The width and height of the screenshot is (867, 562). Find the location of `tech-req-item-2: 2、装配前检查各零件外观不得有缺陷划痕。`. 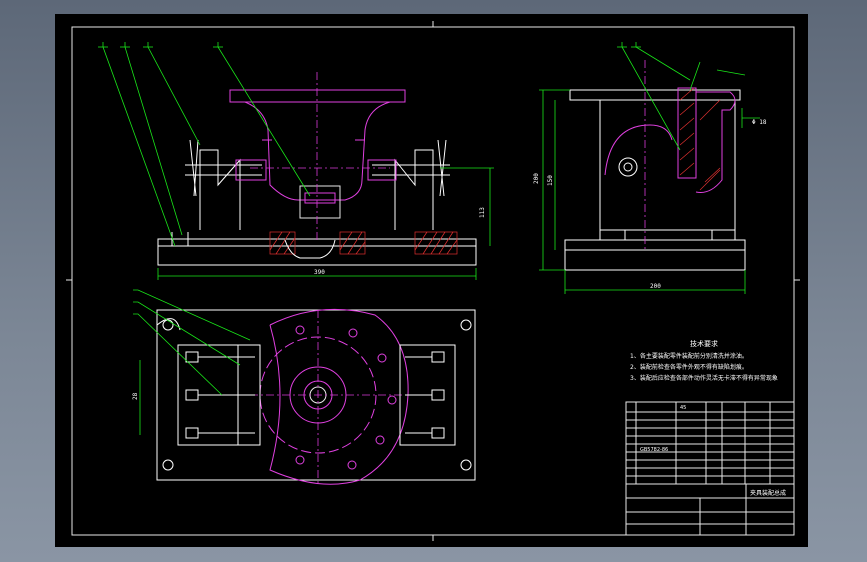

tech-req-item-2: 2、装配前检查各零件外观不得有缺陷划痕。 is located at coordinates (689, 367).